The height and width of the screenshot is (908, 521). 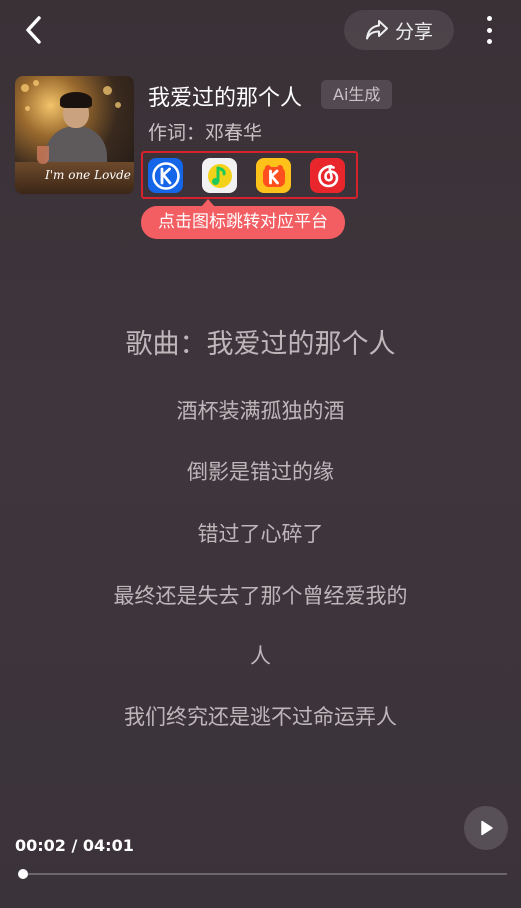 What do you see at coordinates (260, 472) in the screenshot?
I see `lyric-line: 倒影是错过的缘` at bounding box center [260, 472].